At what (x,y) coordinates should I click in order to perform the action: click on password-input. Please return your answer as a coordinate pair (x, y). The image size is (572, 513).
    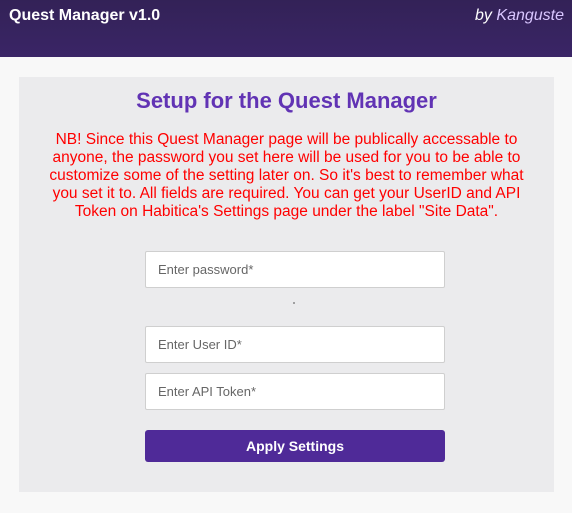
    Looking at the image, I should click on (295, 269).